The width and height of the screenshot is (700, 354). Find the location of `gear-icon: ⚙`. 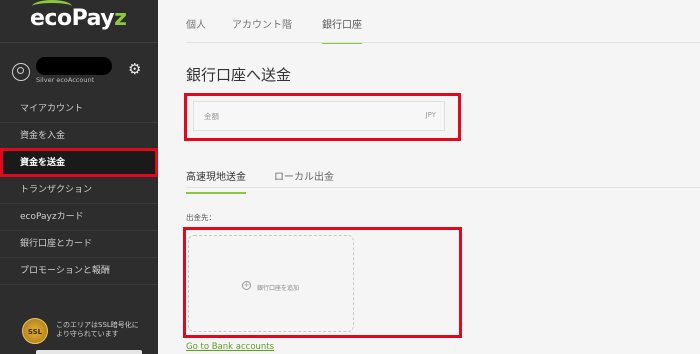

gear-icon: ⚙ is located at coordinates (134, 69).